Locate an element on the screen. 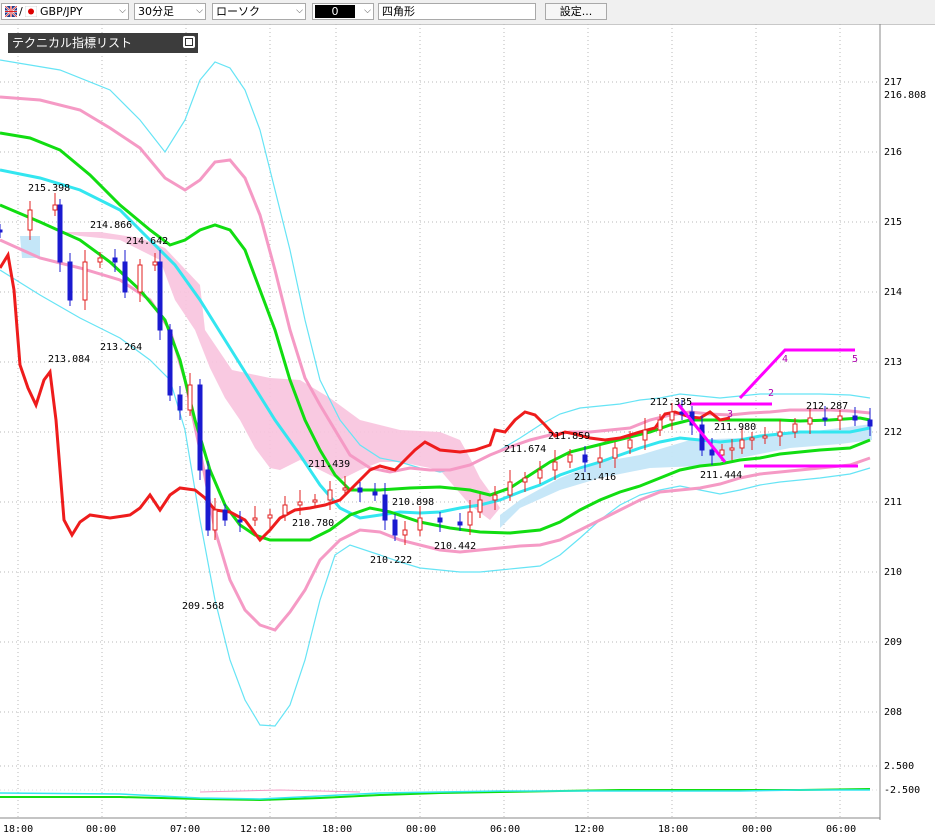  price-tick: 209 is located at coordinates (893, 642).